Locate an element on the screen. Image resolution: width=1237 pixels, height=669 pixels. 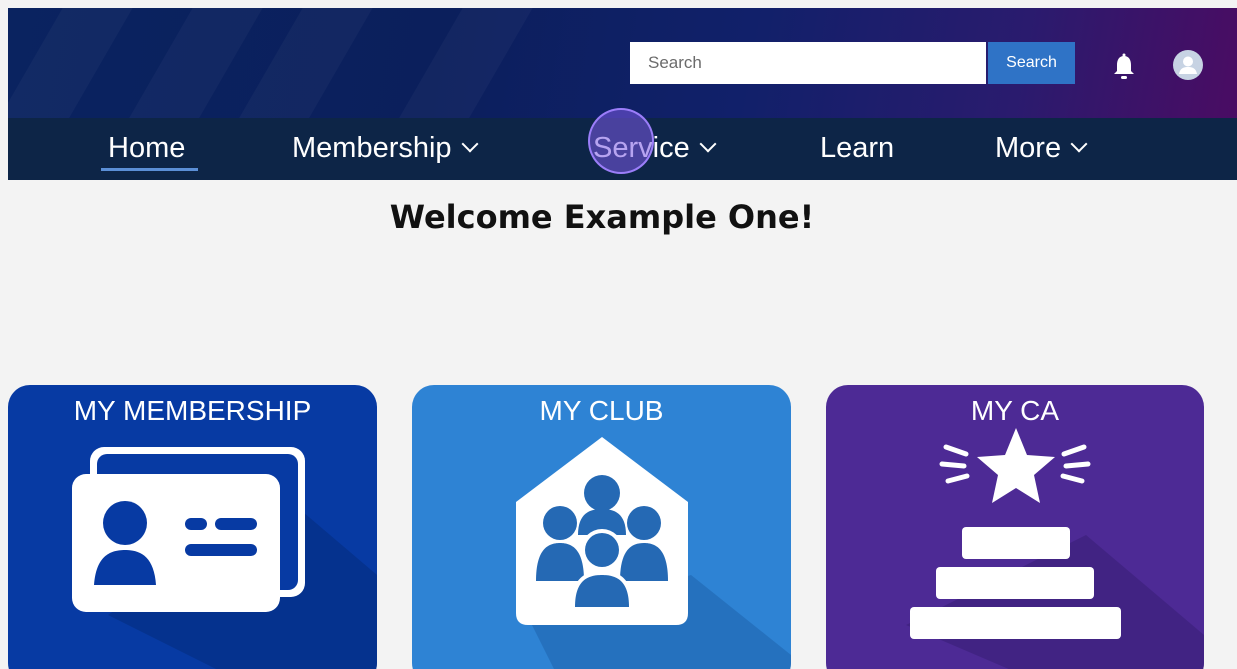
avatar-icon is located at coordinates (1188, 65).